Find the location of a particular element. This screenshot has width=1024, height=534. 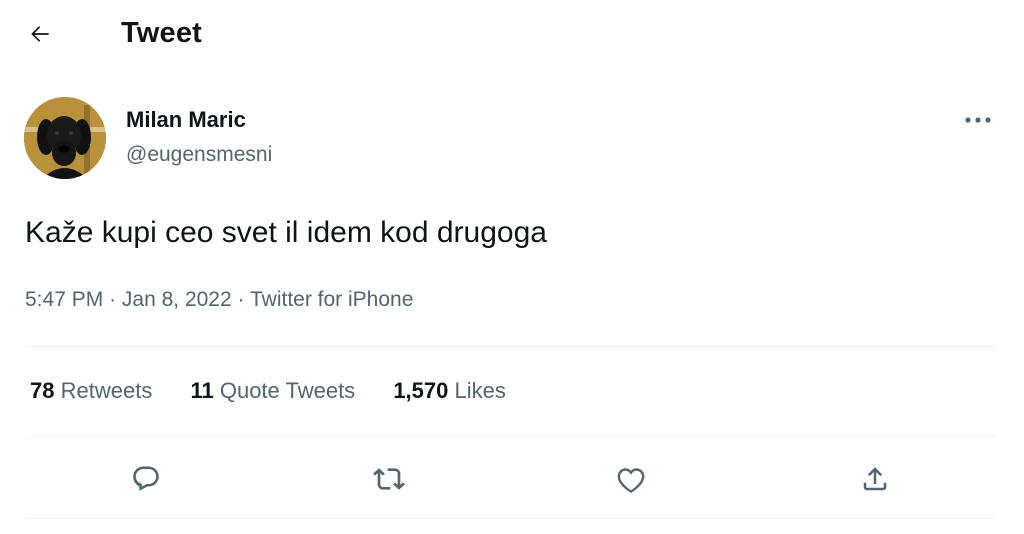

likes-stat: 1,570 Likes is located at coordinates (449, 391).